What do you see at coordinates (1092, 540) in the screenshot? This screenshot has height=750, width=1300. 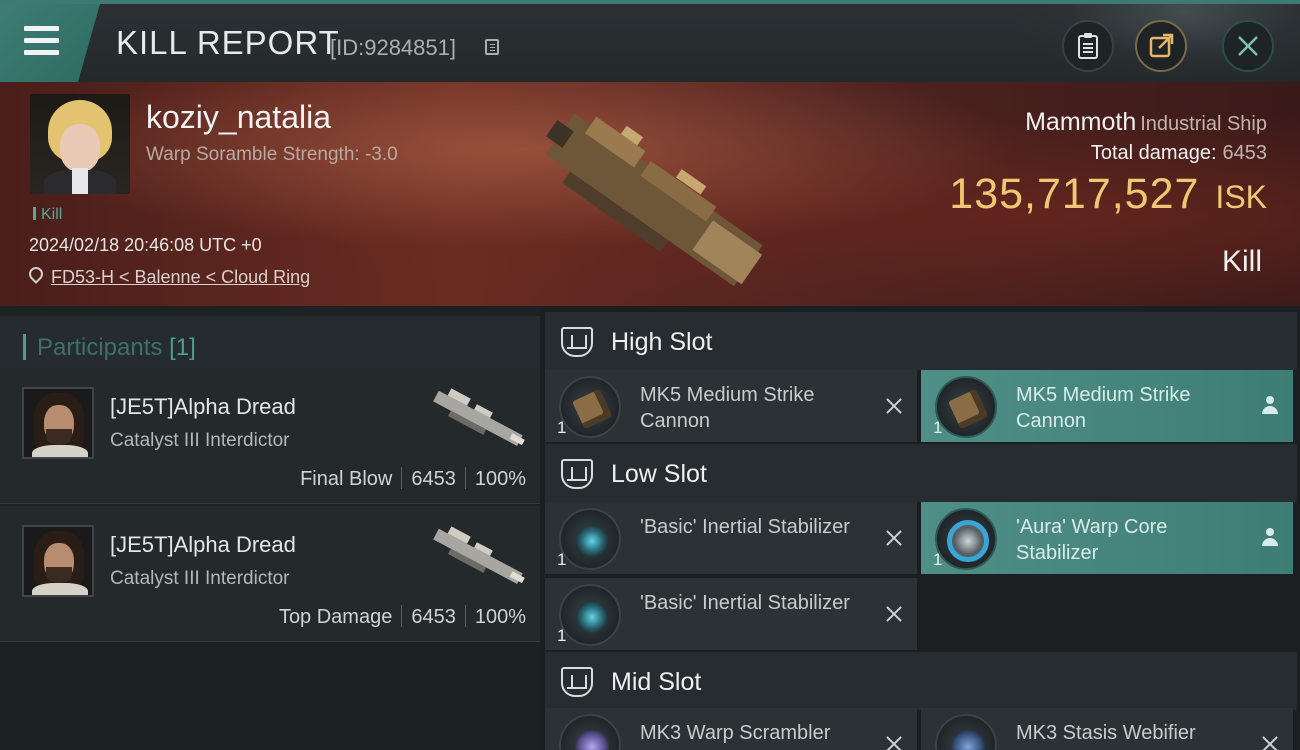 I see `item-name: 'Aura' Warp Core Stabilizer` at bounding box center [1092, 540].